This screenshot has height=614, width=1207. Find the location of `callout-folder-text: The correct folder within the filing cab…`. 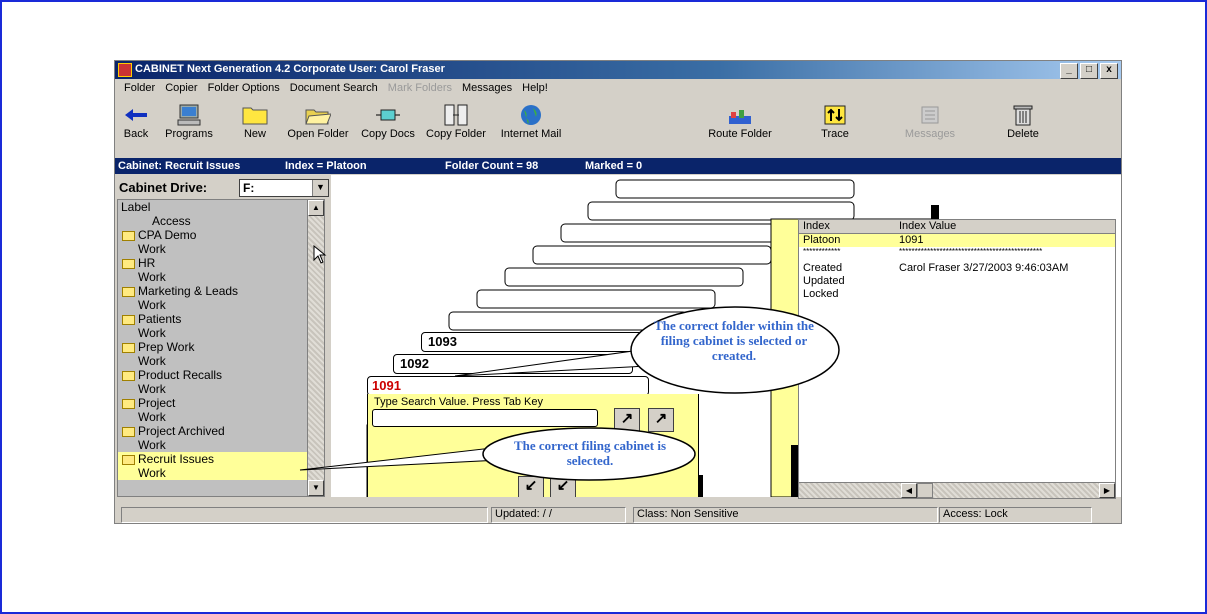

callout-folder-text: The correct folder within the filing cab… is located at coordinates (734, 340).